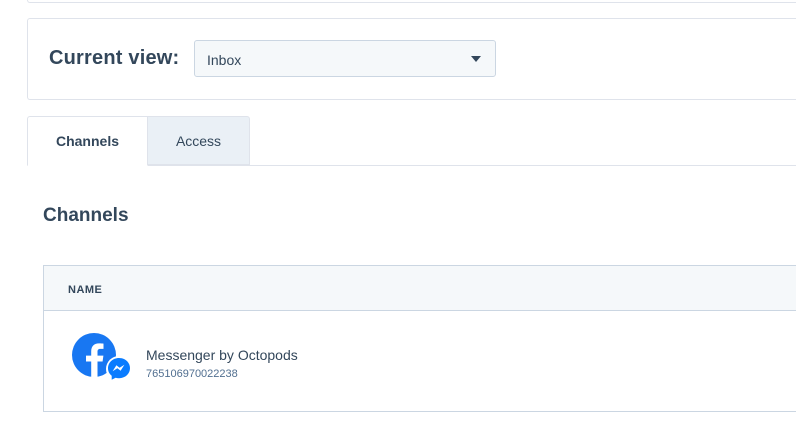  What do you see at coordinates (114, 58) in the screenshot?
I see `current-view-label: Current view:` at bounding box center [114, 58].